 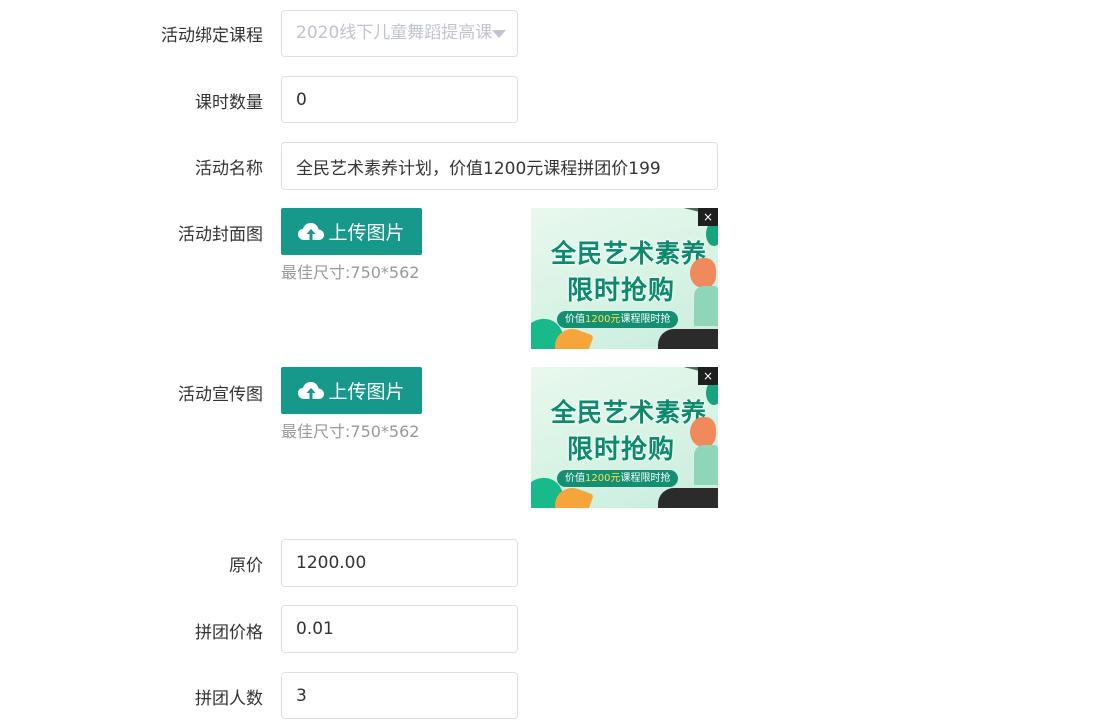 What do you see at coordinates (399, 629) in the screenshot?
I see `group-price-input` at bounding box center [399, 629].